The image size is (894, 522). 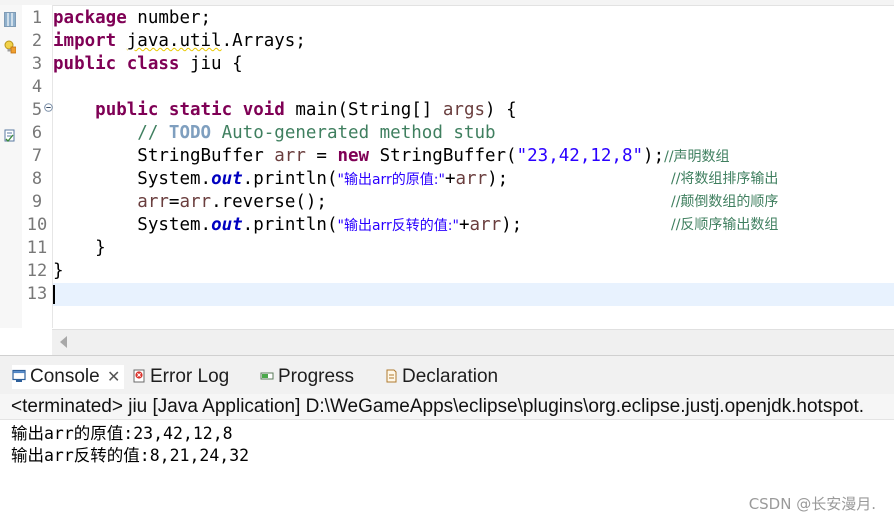 I want to click on warning-squiggle: java.util, so click(x=174, y=41).